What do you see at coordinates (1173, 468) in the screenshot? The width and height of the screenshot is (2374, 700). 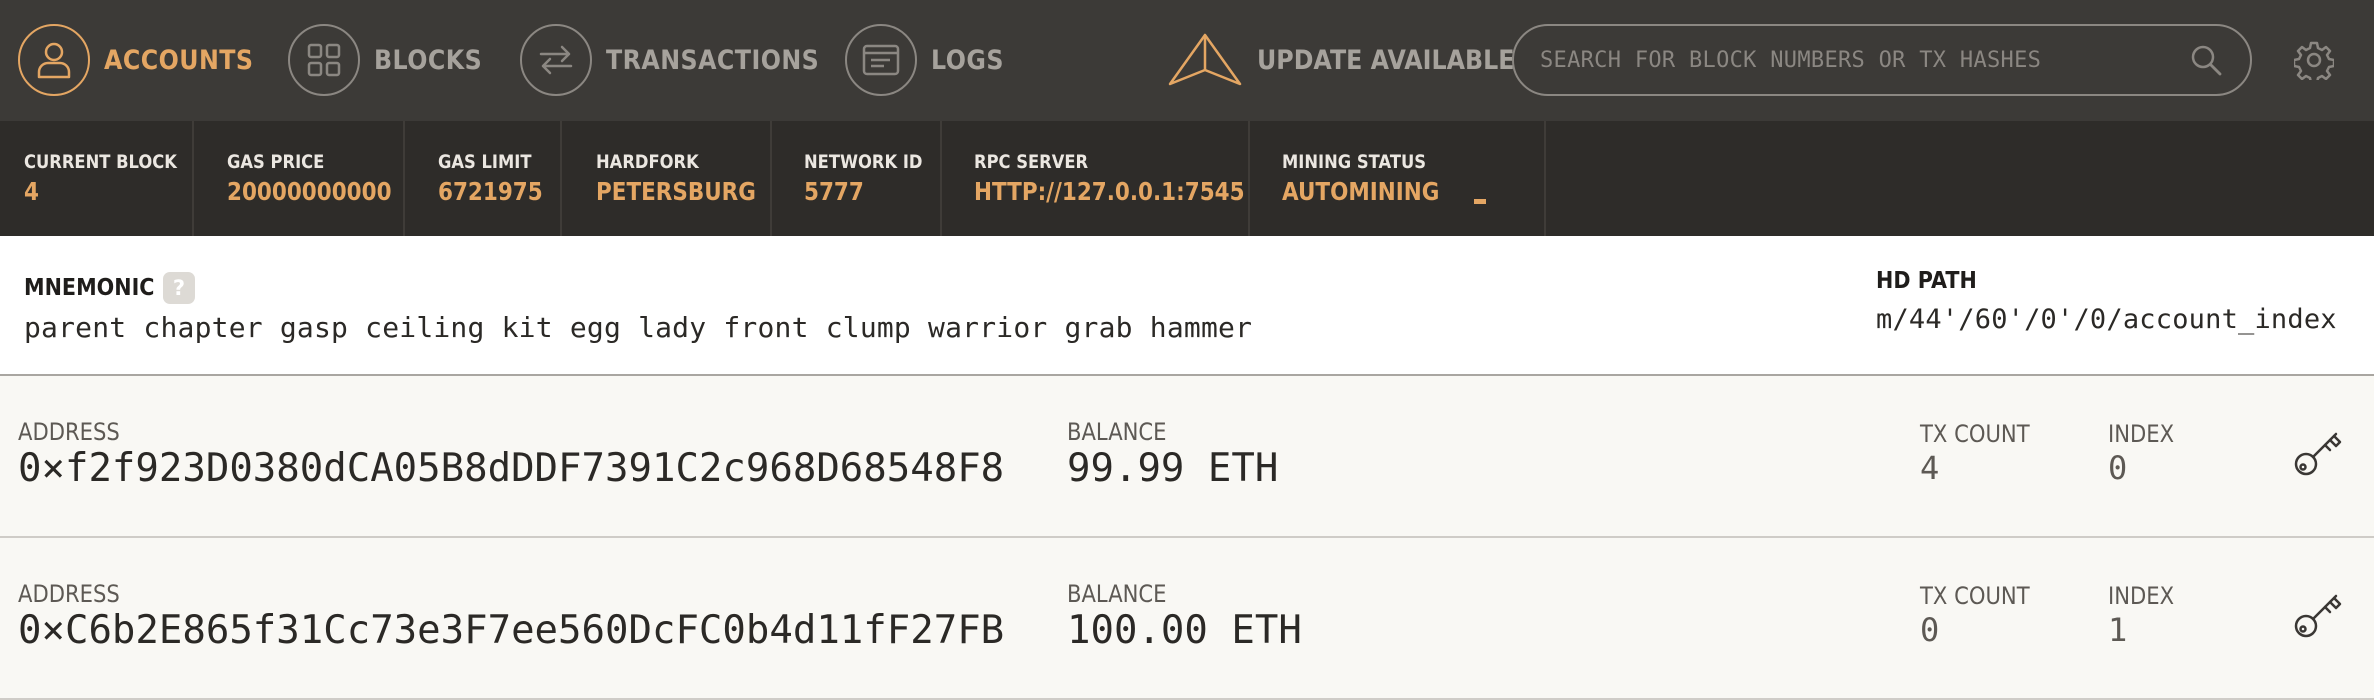 I see `account-balance: 99.99 ETH` at bounding box center [1173, 468].